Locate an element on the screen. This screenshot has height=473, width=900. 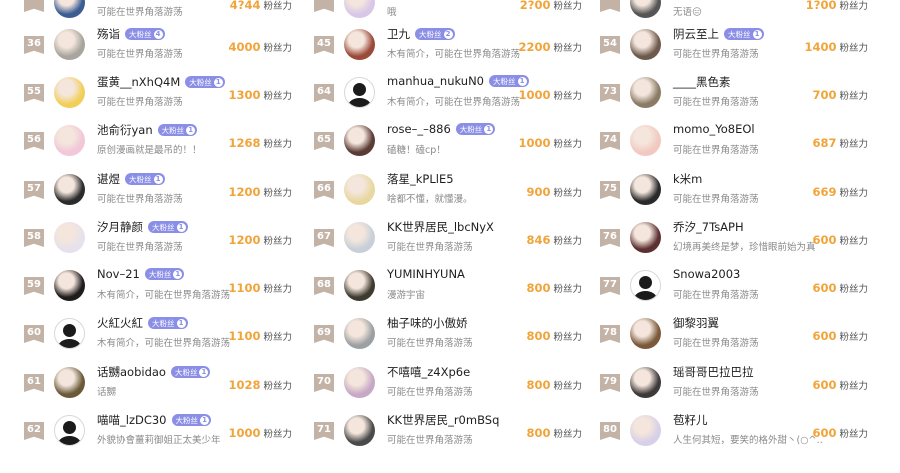
user-name: 御黎羽翼 is located at coordinates (696, 323).